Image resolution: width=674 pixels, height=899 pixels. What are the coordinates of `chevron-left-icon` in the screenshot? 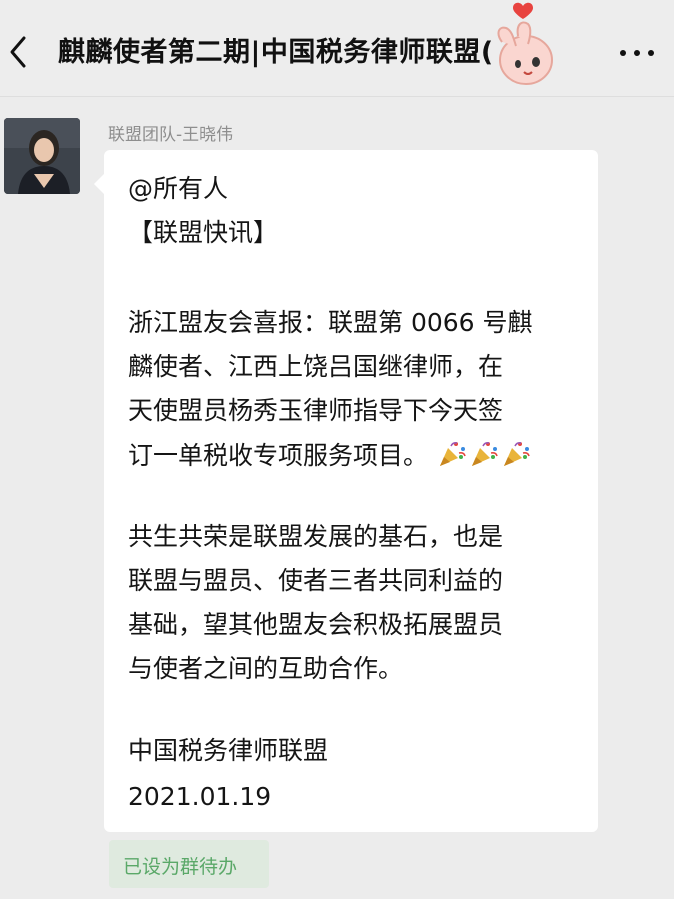 It's located at (18, 52).